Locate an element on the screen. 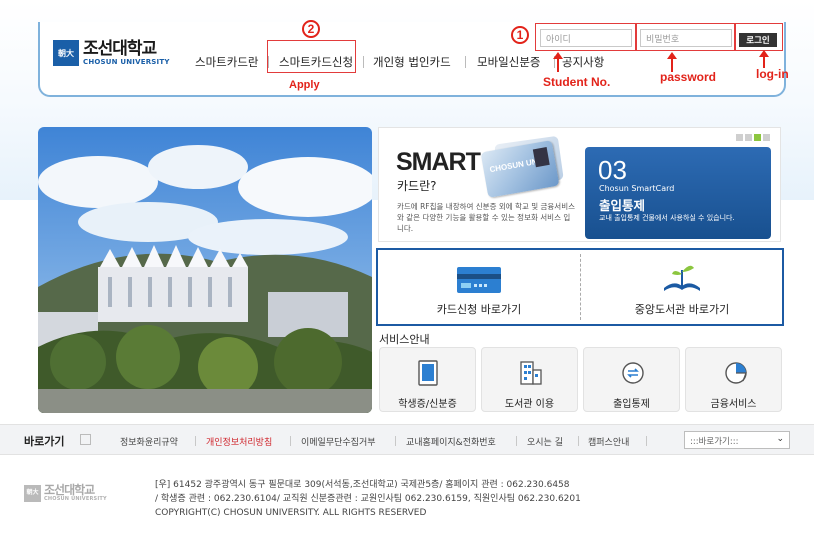 The width and height of the screenshot is (814, 546). quick-links-box: 카드신청 바로가기 중앙도서관 바로가기 is located at coordinates (580, 287).